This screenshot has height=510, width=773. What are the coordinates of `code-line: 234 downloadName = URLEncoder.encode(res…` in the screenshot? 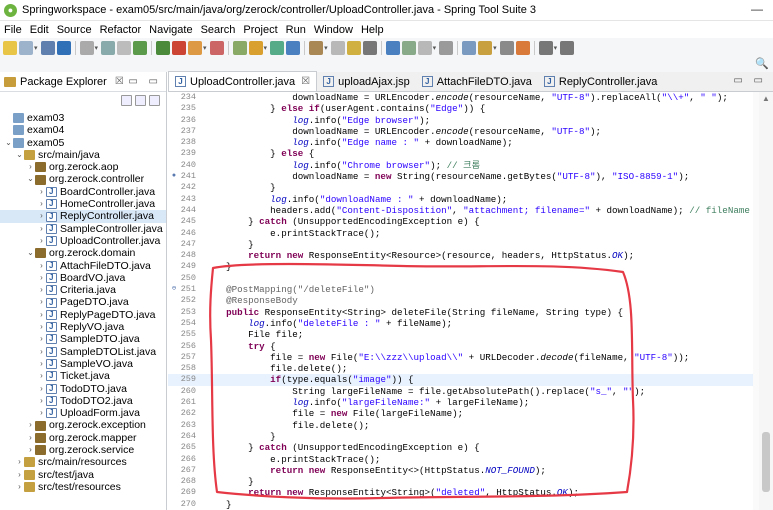 It's located at (470, 97).